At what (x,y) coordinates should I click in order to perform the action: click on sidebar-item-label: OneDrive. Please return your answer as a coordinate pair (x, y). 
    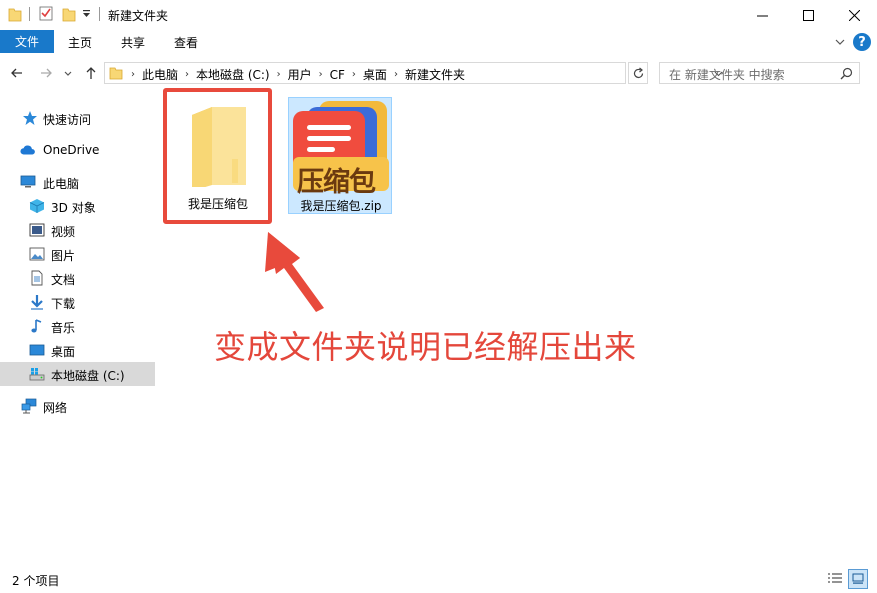
    Looking at the image, I should click on (71, 150).